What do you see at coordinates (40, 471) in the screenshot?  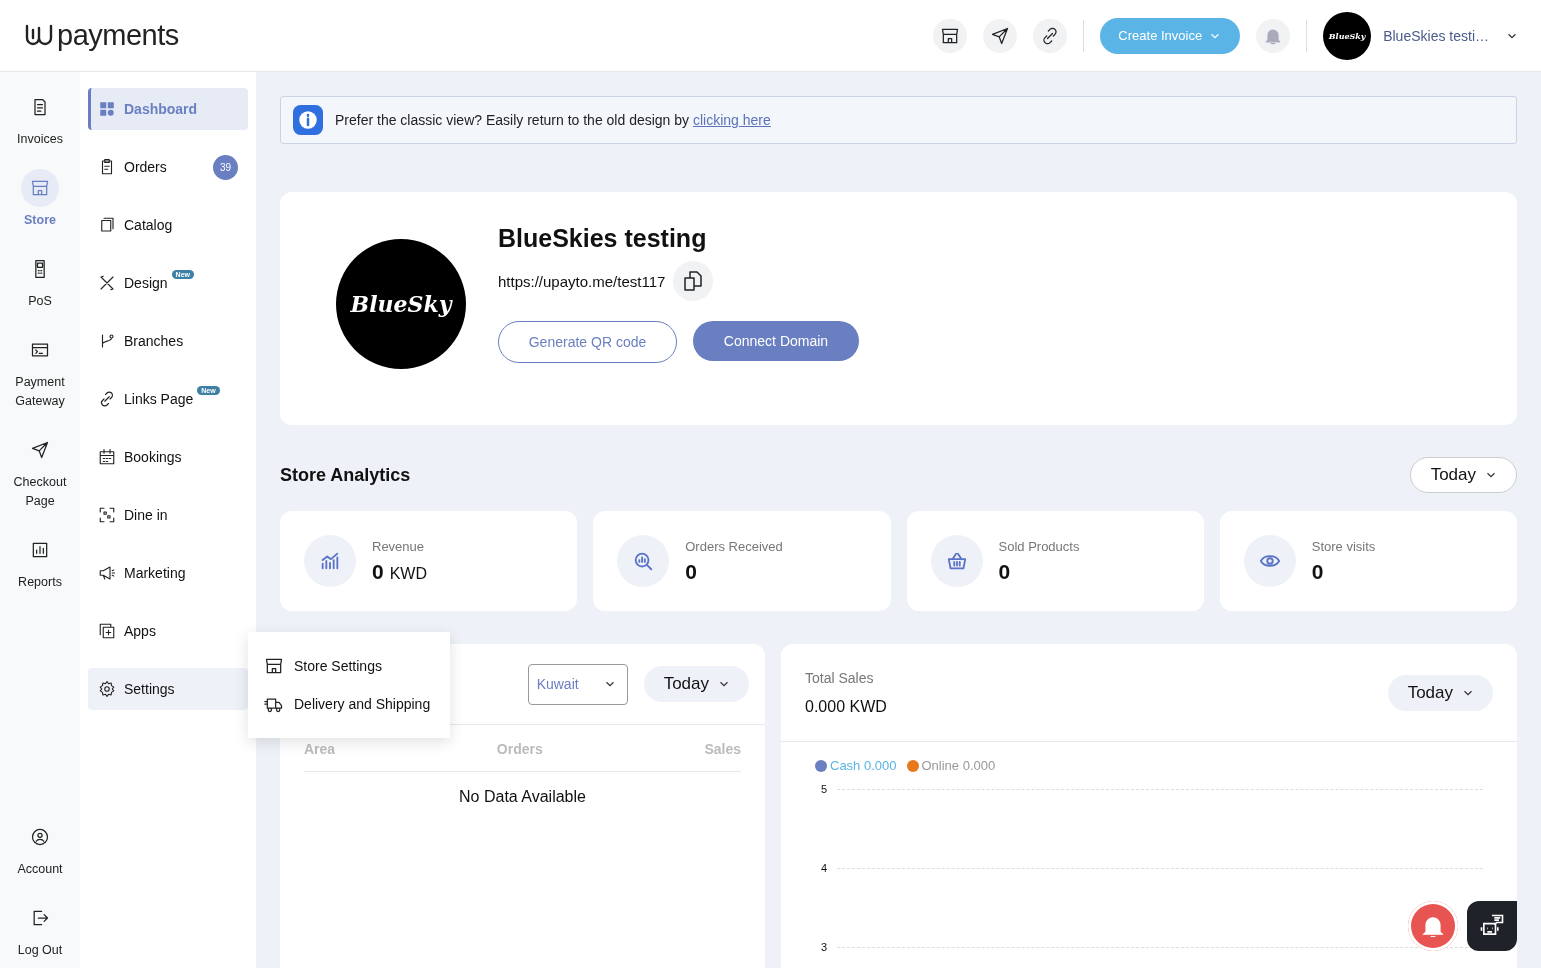 I see `rail-item: Checkout Page` at bounding box center [40, 471].